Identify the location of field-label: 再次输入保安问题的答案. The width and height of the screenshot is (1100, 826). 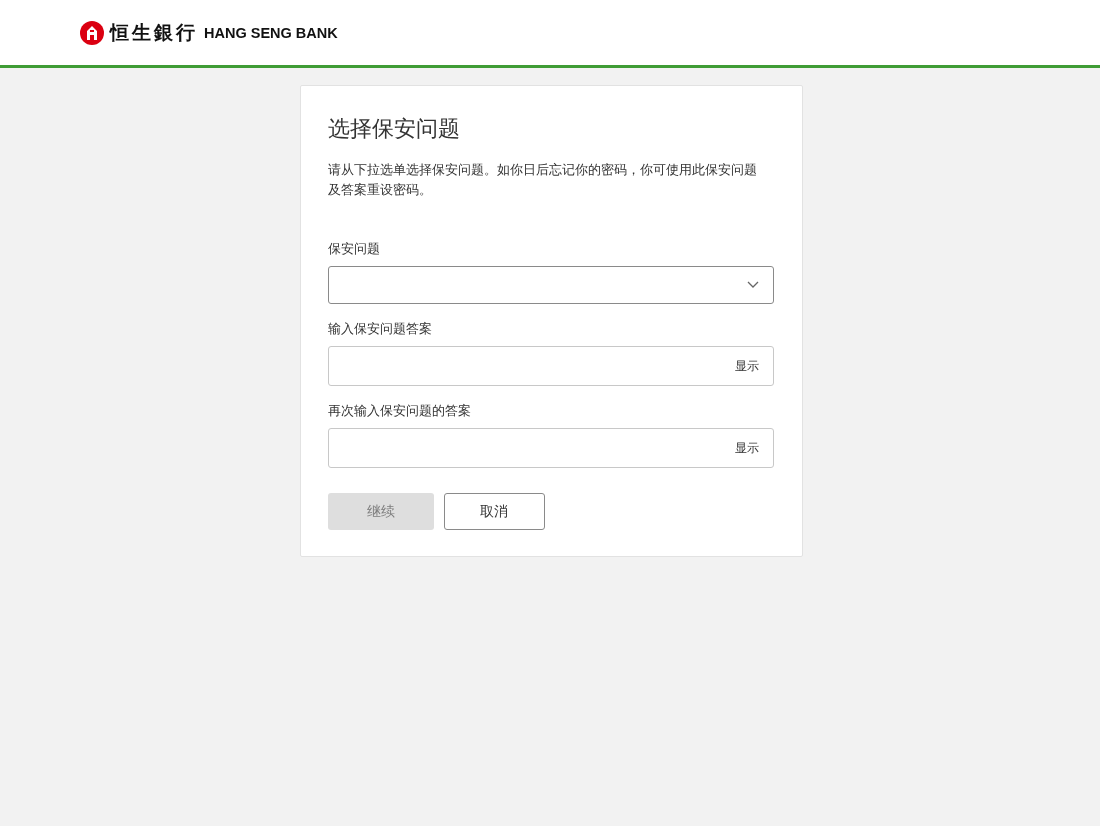
(399, 411).